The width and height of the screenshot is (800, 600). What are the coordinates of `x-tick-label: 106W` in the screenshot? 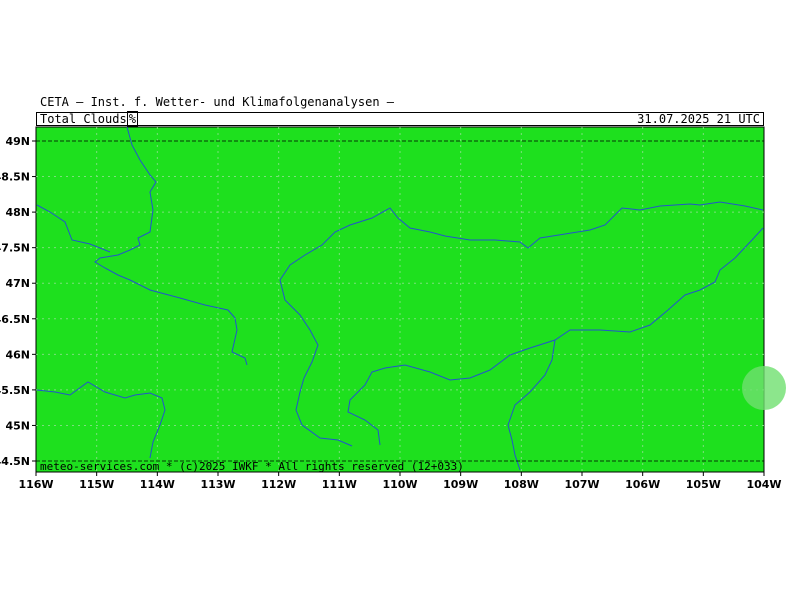 It's located at (642, 484).